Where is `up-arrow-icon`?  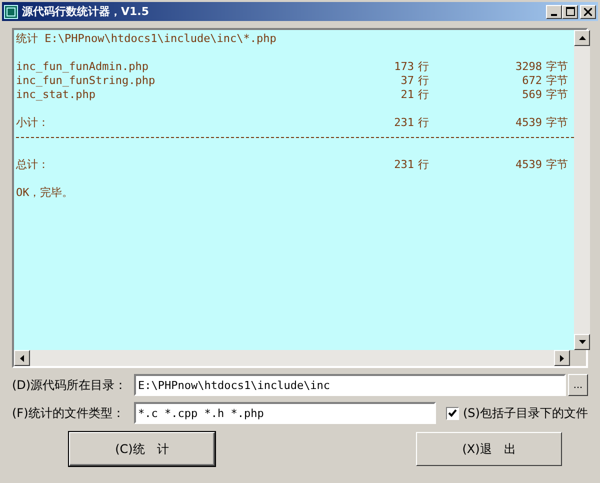
up-arrow-icon is located at coordinates (582, 38).